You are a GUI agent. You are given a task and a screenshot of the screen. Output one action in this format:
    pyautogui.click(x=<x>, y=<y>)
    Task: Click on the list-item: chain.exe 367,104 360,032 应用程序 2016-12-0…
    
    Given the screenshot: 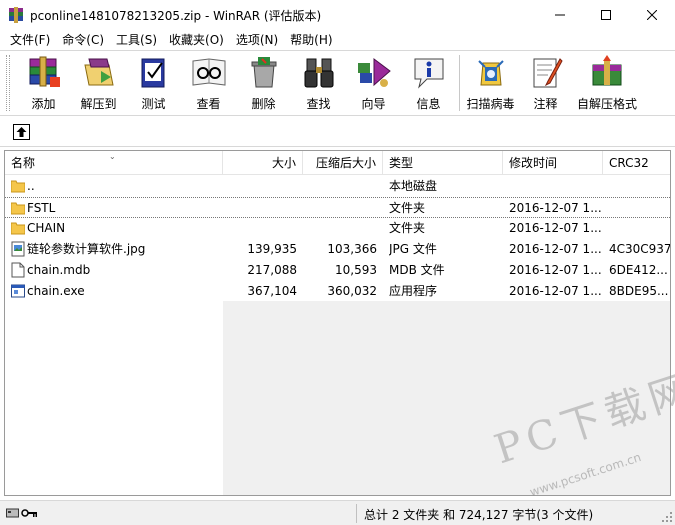 What is the action you would take?
    pyautogui.click(x=337, y=291)
    